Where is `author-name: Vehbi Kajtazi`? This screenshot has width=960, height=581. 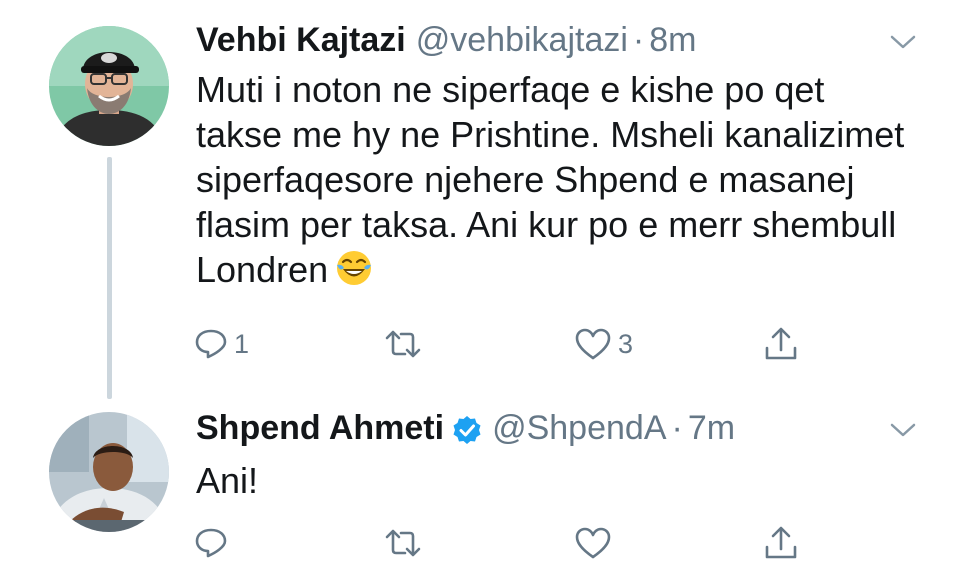
author-name: Vehbi Kajtazi is located at coordinates (301, 40).